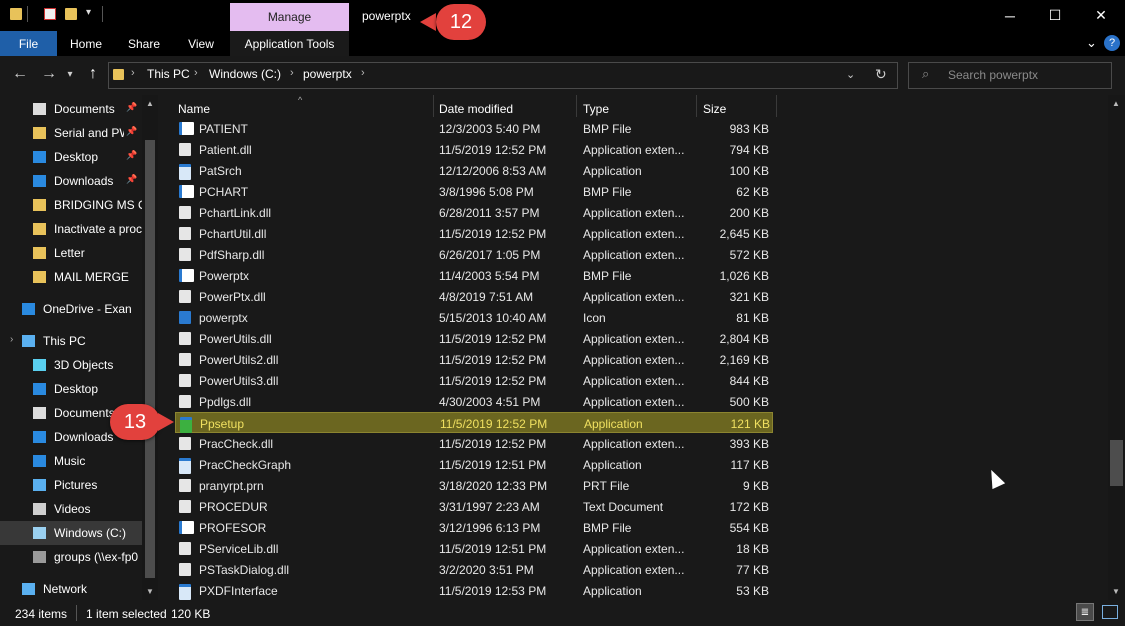 The image size is (1125, 626). What do you see at coordinates (71, 133) in the screenshot?
I see `nav-item-serial-and-pw: Serial and PW 📌` at bounding box center [71, 133].